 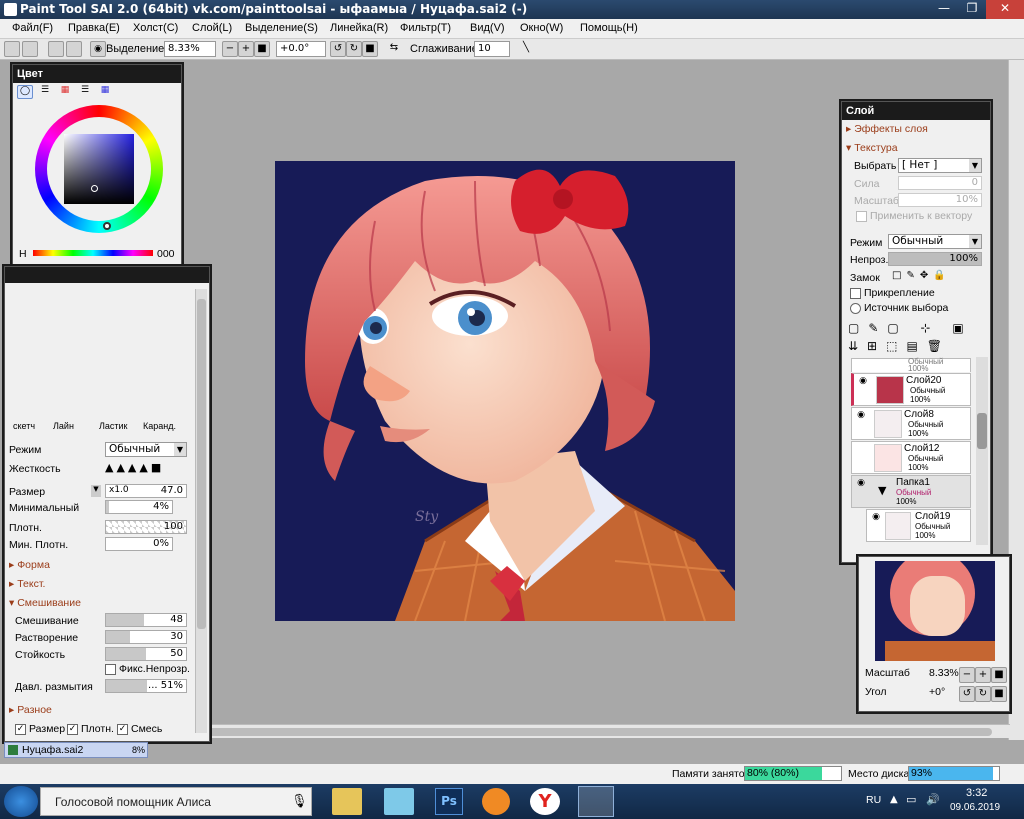 What do you see at coordinates (159, 426) in the screenshot?
I see `tool-pencil: Каранд.` at bounding box center [159, 426].